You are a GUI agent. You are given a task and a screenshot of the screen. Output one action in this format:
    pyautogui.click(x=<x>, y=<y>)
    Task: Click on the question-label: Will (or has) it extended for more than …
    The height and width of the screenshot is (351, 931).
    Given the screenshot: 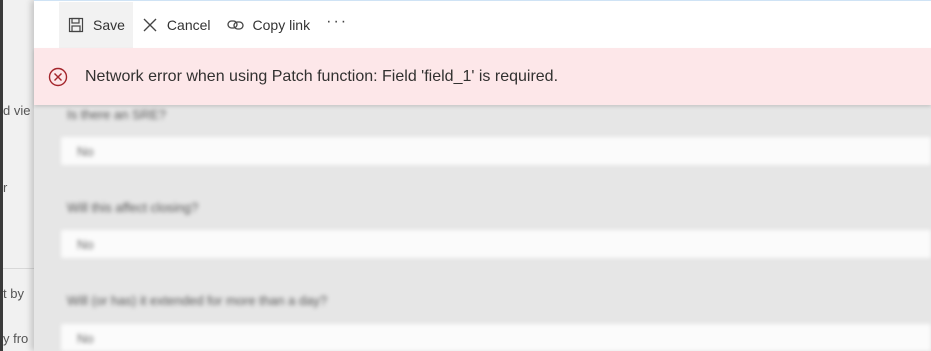 What is the action you would take?
    pyautogui.click(x=197, y=300)
    